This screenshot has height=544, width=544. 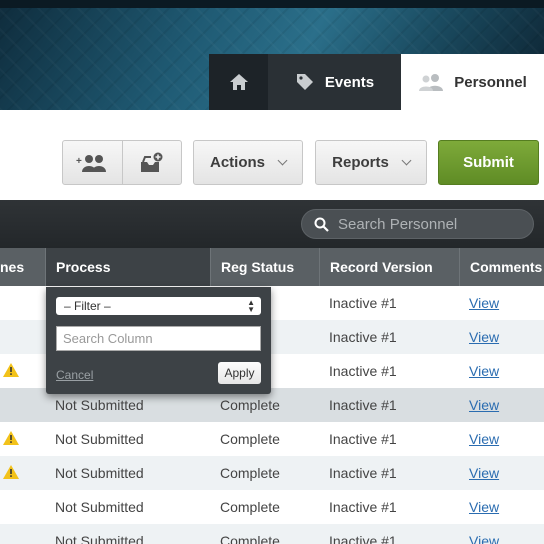 I want to click on column-header-label: Process, so click(x=83, y=267).